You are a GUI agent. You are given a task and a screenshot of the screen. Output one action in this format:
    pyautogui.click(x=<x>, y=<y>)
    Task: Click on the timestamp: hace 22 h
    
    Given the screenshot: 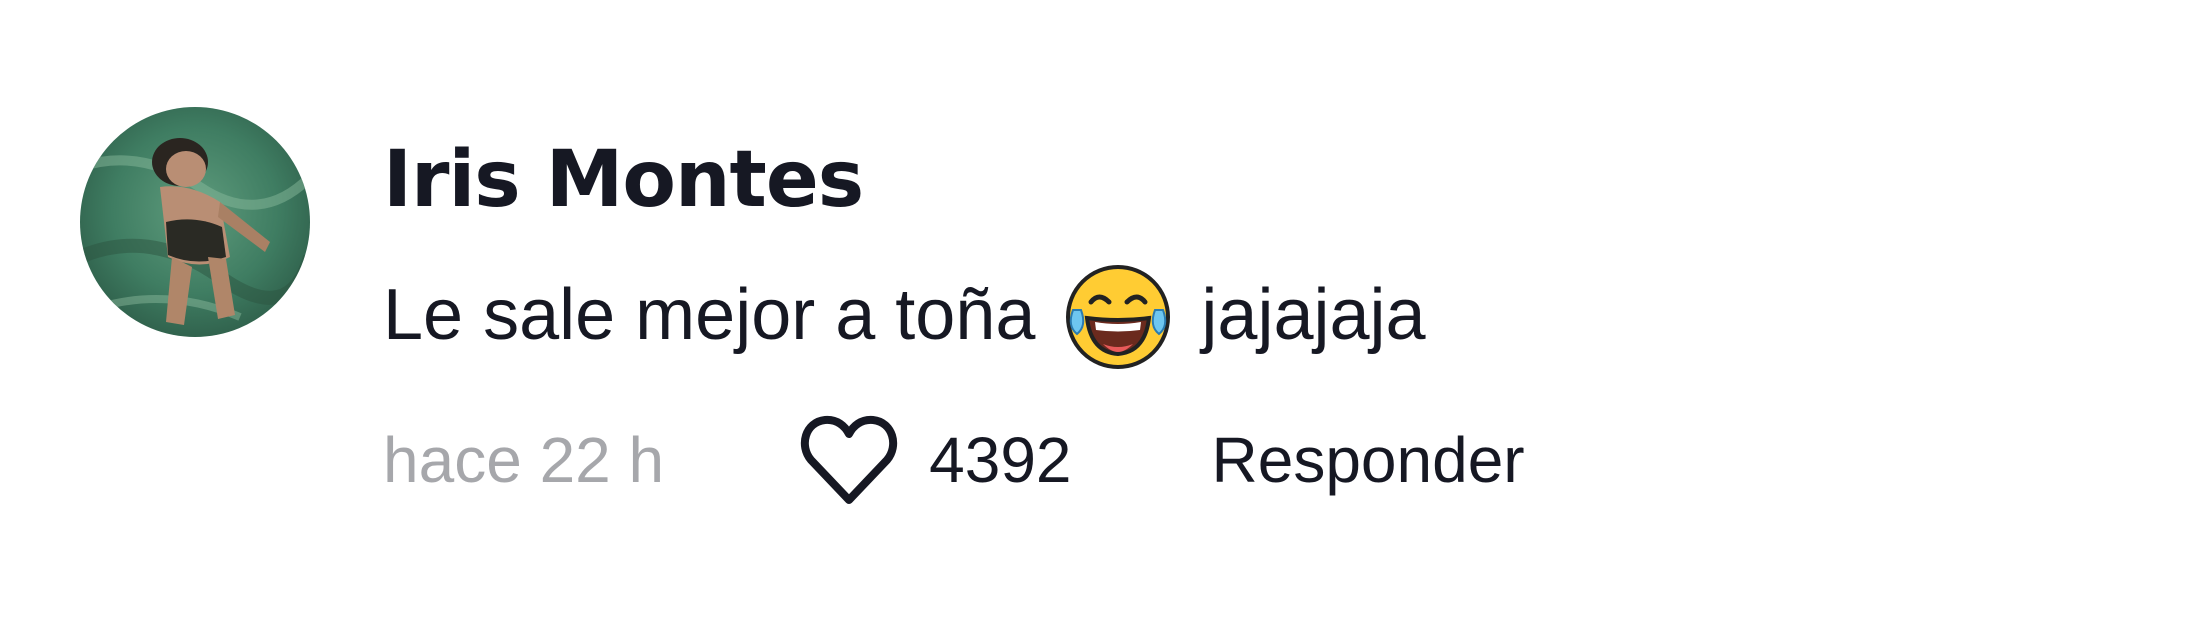 What is the action you would take?
    pyautogui.click(x=524, y=460)
    